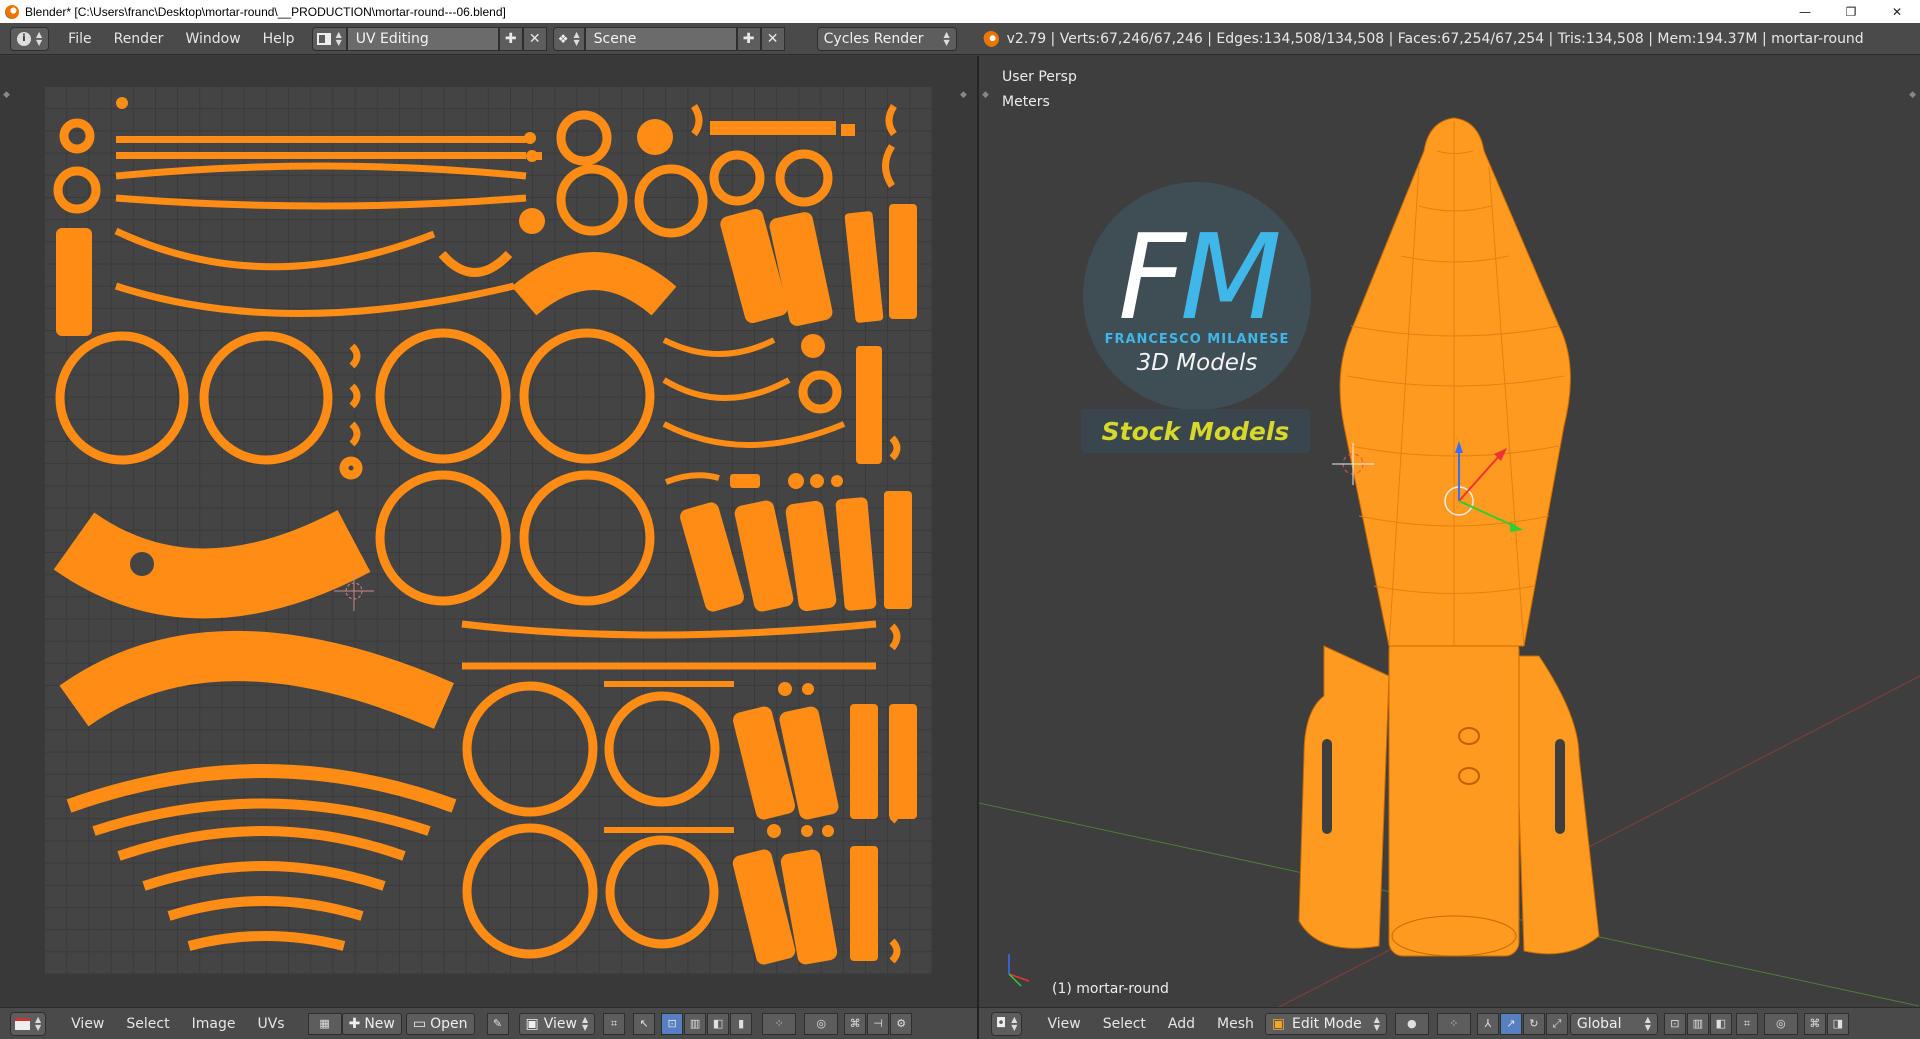 The width and height of the screenshot is (1920, 1039). I want to click on manipulator-toggle-icon: ⅄, so click(1487, 1023).